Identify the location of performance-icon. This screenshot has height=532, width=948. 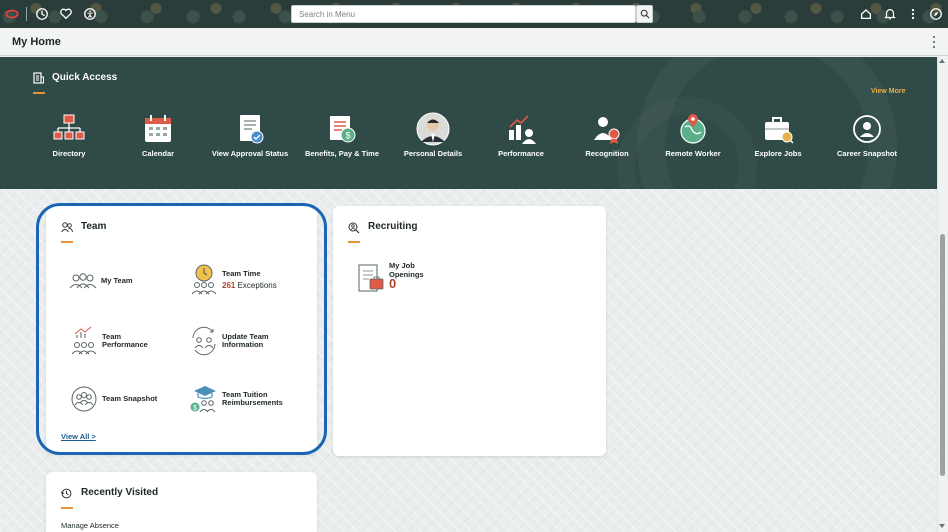
(521, 129).